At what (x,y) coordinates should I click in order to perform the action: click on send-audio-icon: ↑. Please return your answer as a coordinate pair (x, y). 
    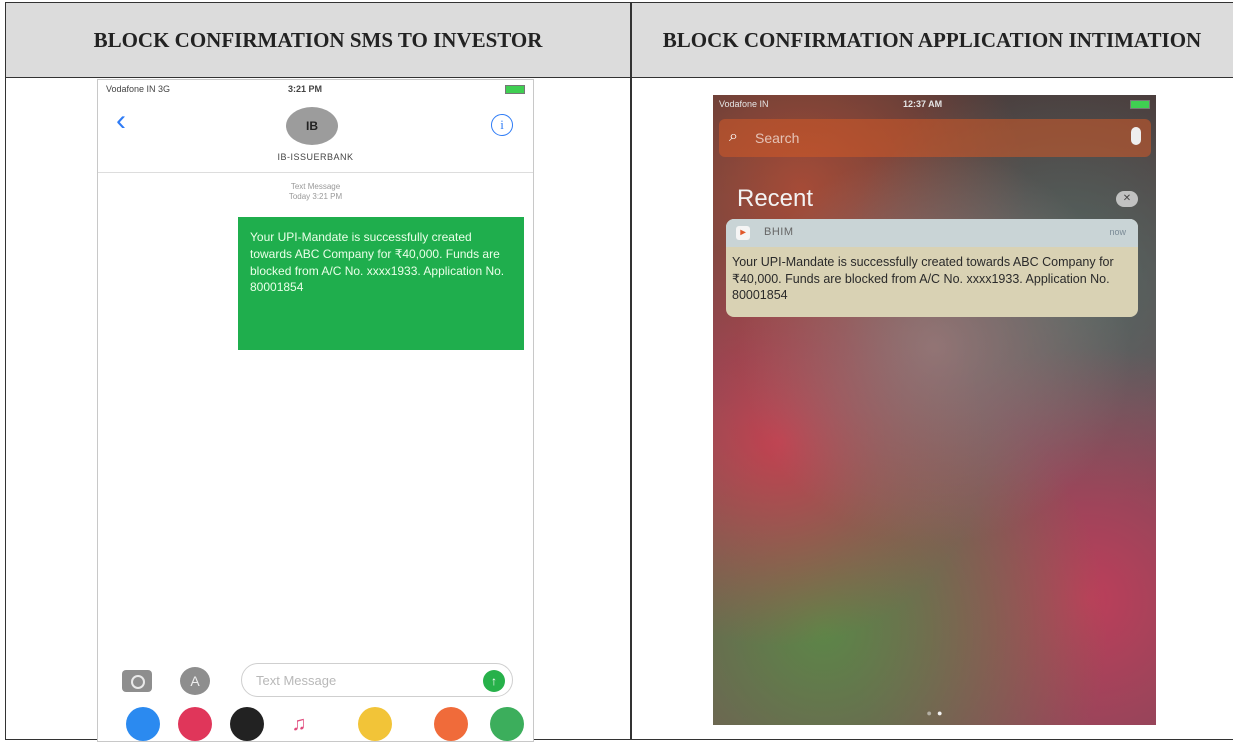
    Looking at the image, I should click on (494, 681).